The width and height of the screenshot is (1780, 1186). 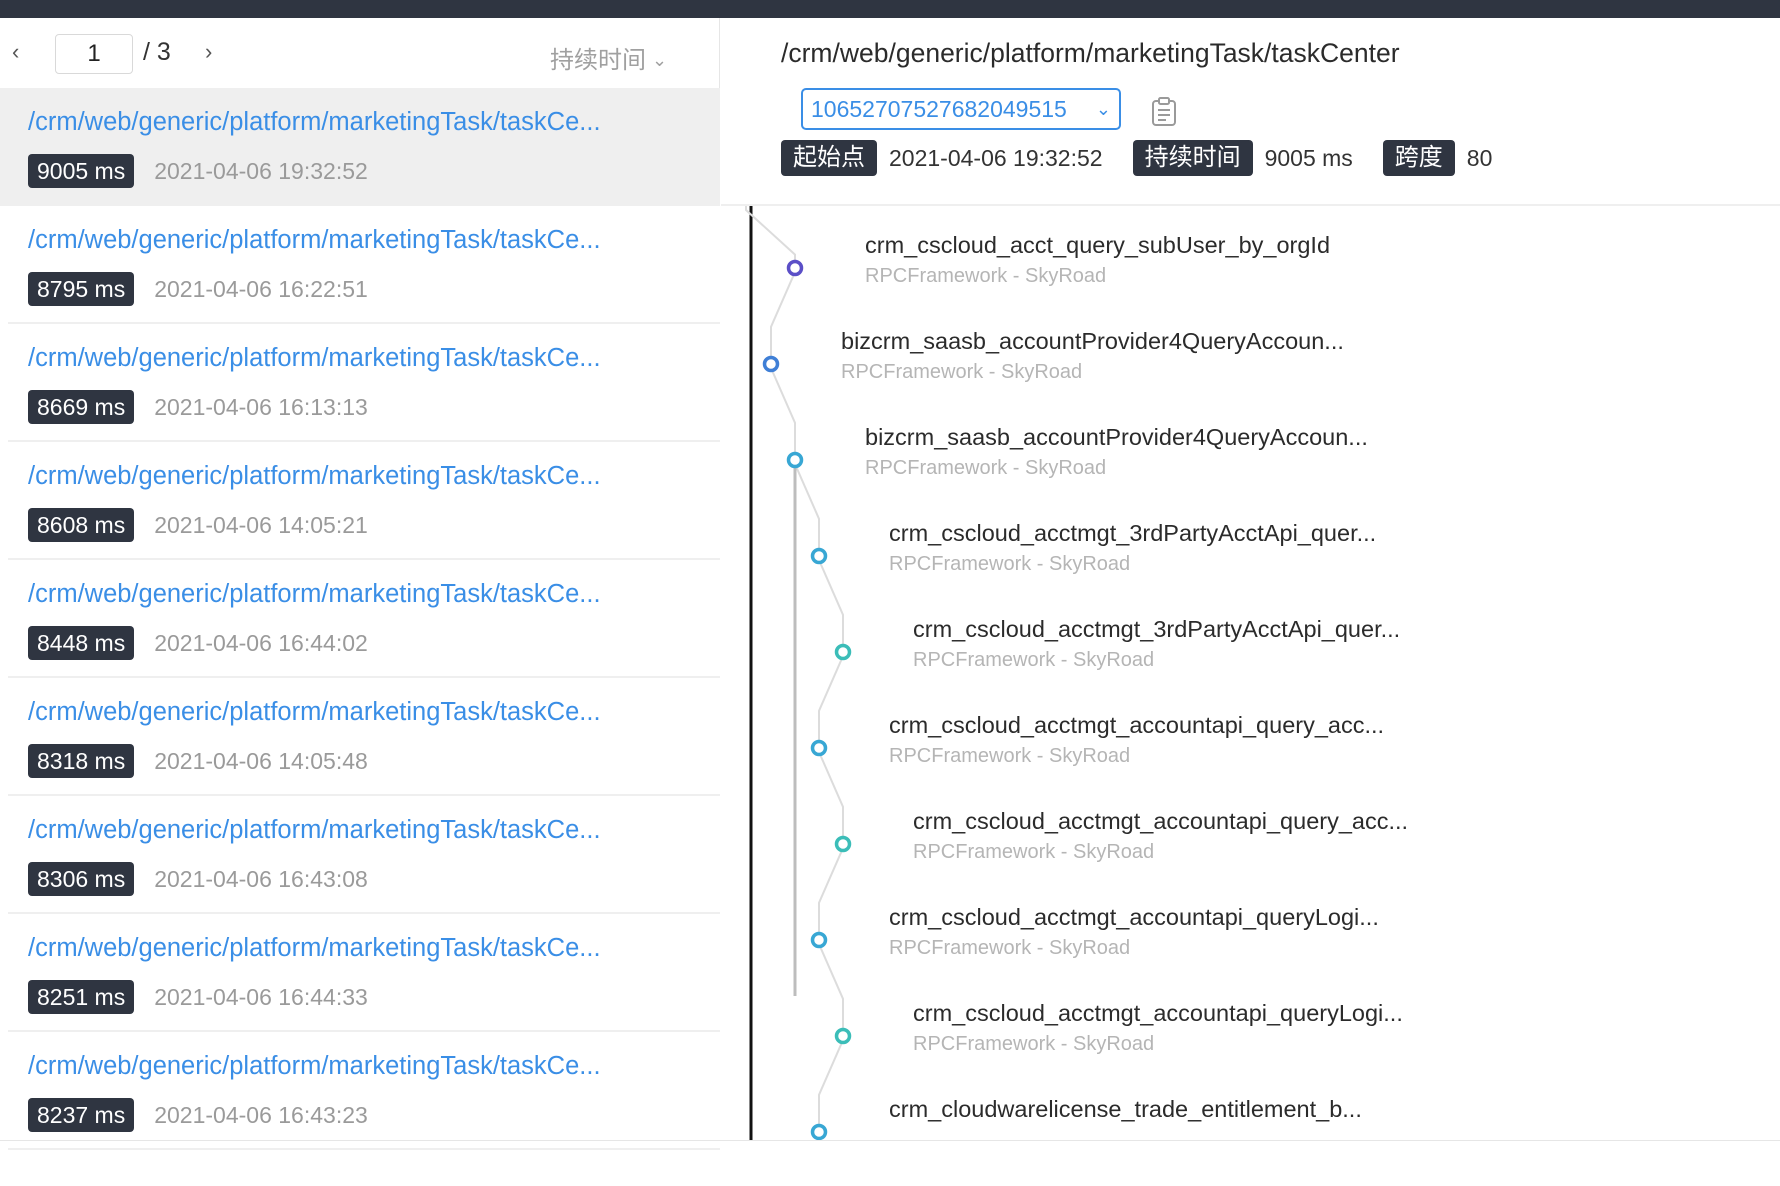 I want to click on trace-id-select: 10652707527682049515 ⌄, so click(x=961, y=109).